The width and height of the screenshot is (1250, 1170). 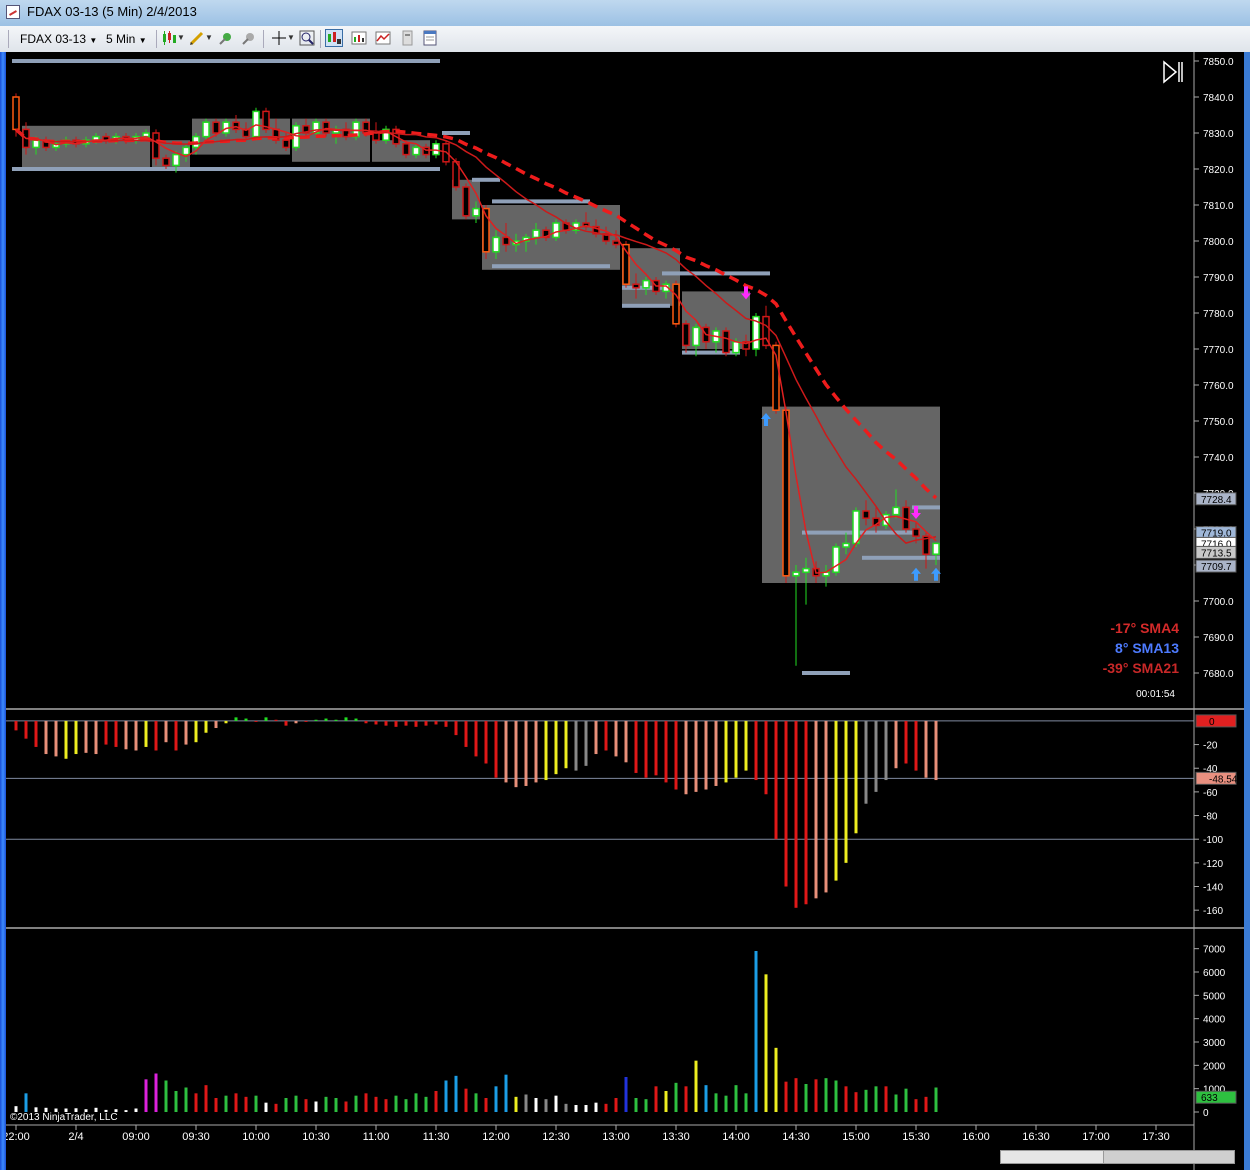 What do you see at coordinates (1214, 1066) in the screenshot?
I see `volume-tick-label: 2000` at bounding box center [1214, 1066].